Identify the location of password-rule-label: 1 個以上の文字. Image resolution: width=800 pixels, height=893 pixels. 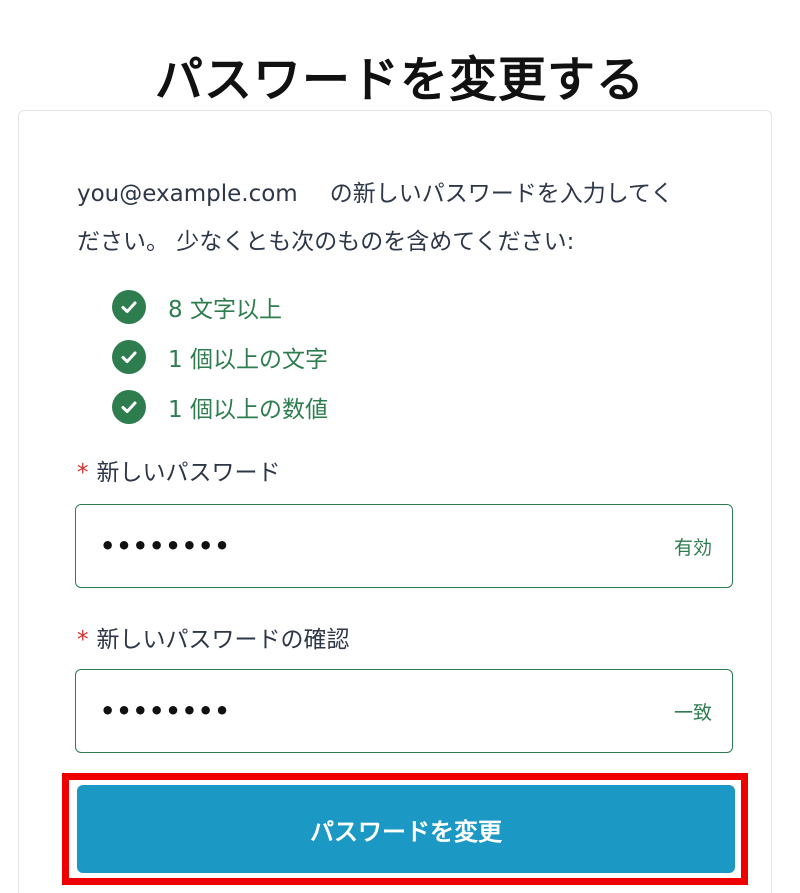
(248, 360).